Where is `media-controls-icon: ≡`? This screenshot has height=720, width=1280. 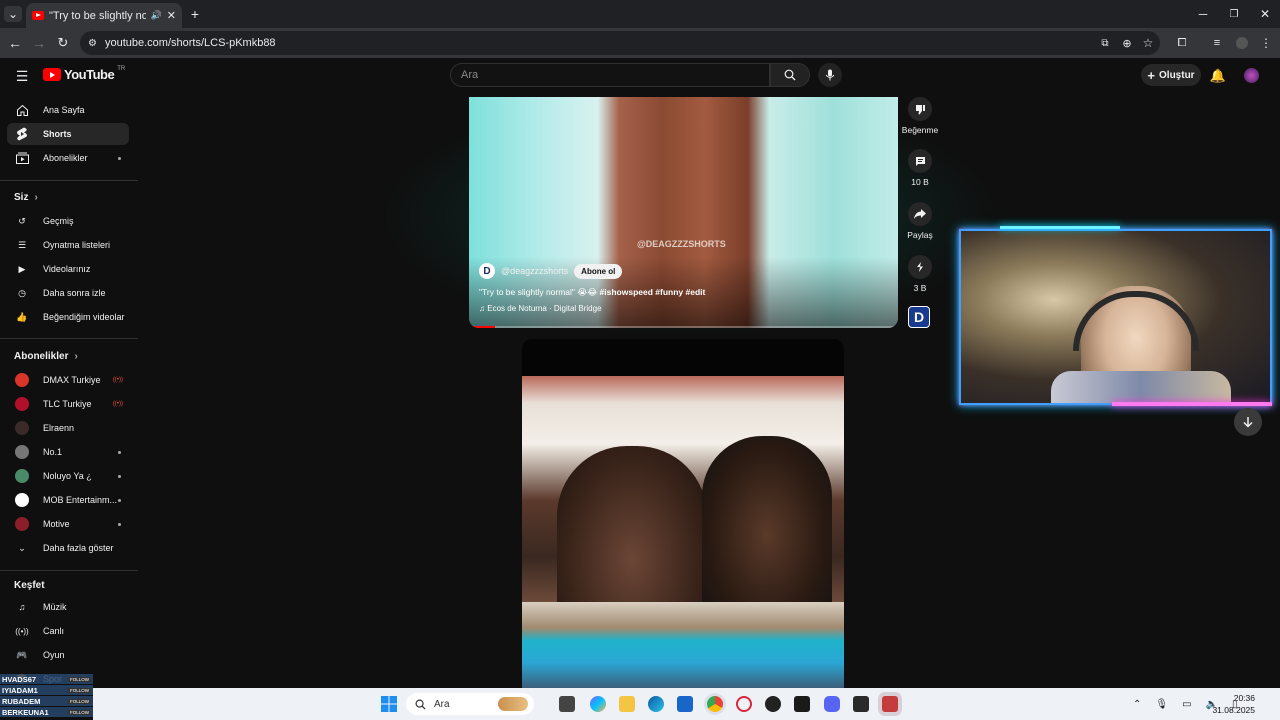
media-controls-icon: ≡ is located at coordinates (1217, 43).